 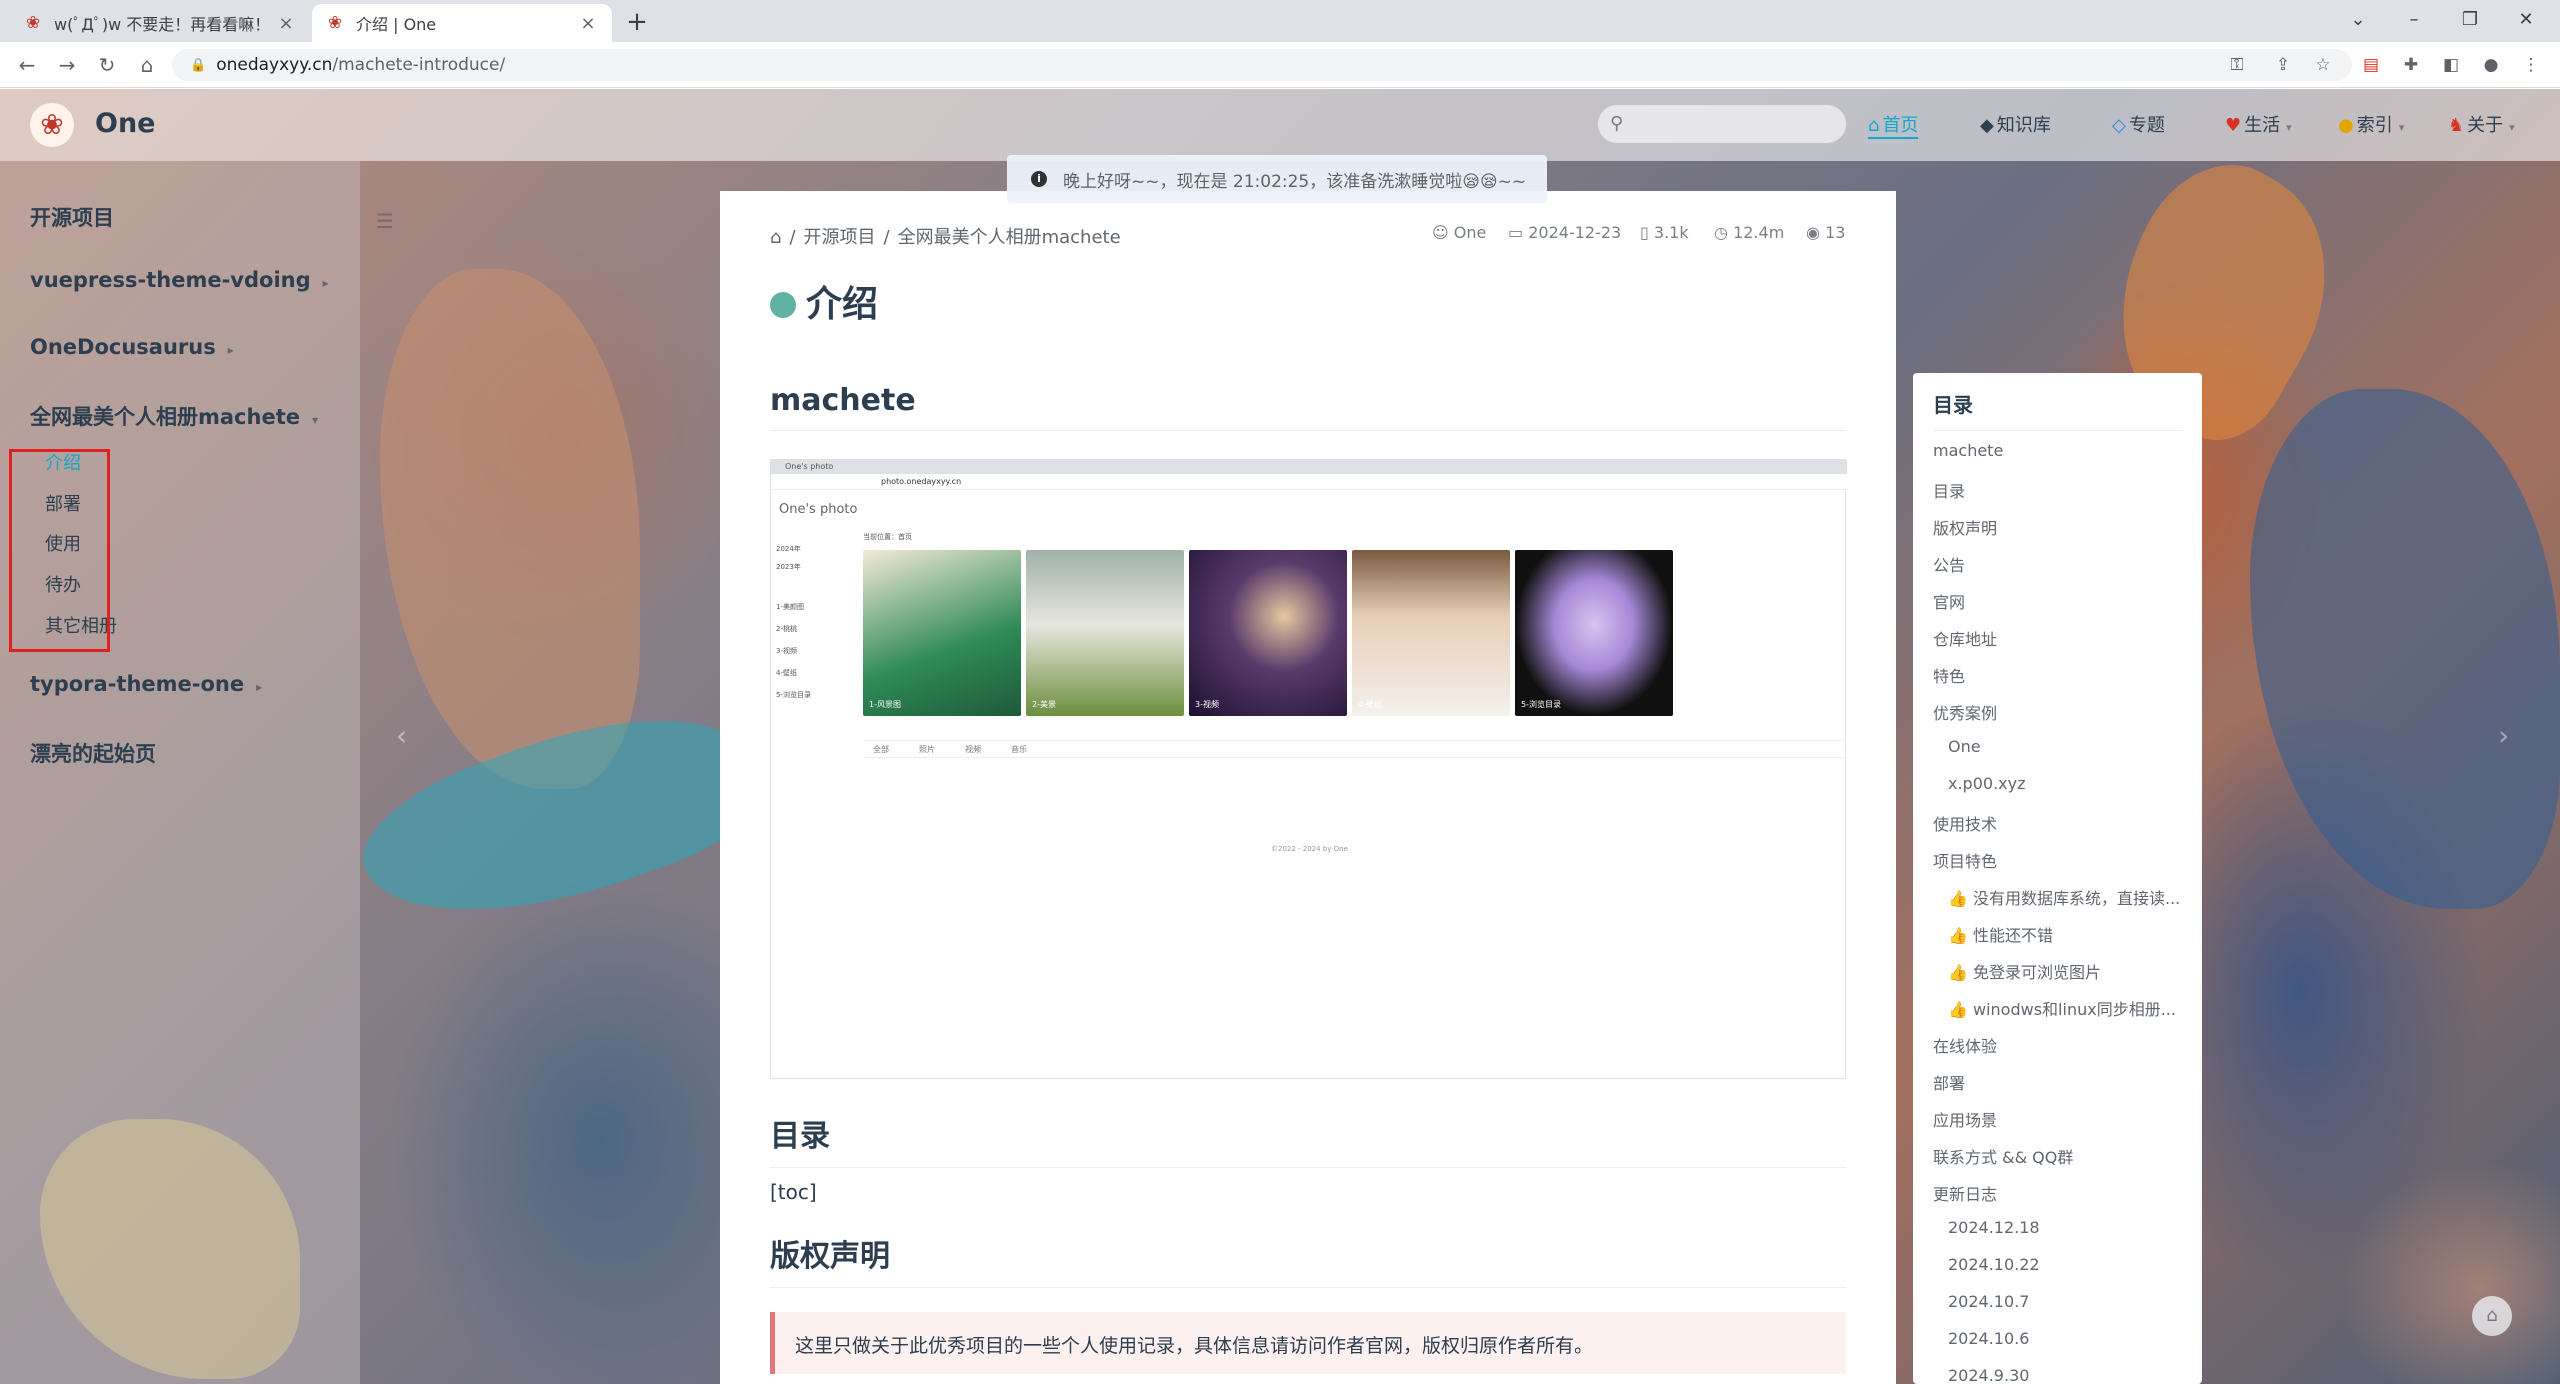 What do you see at coordinates (2068, 1301) in the screenshot?
I see `toc-item: 2024.10.7` at bounding box center [2068, 1301].